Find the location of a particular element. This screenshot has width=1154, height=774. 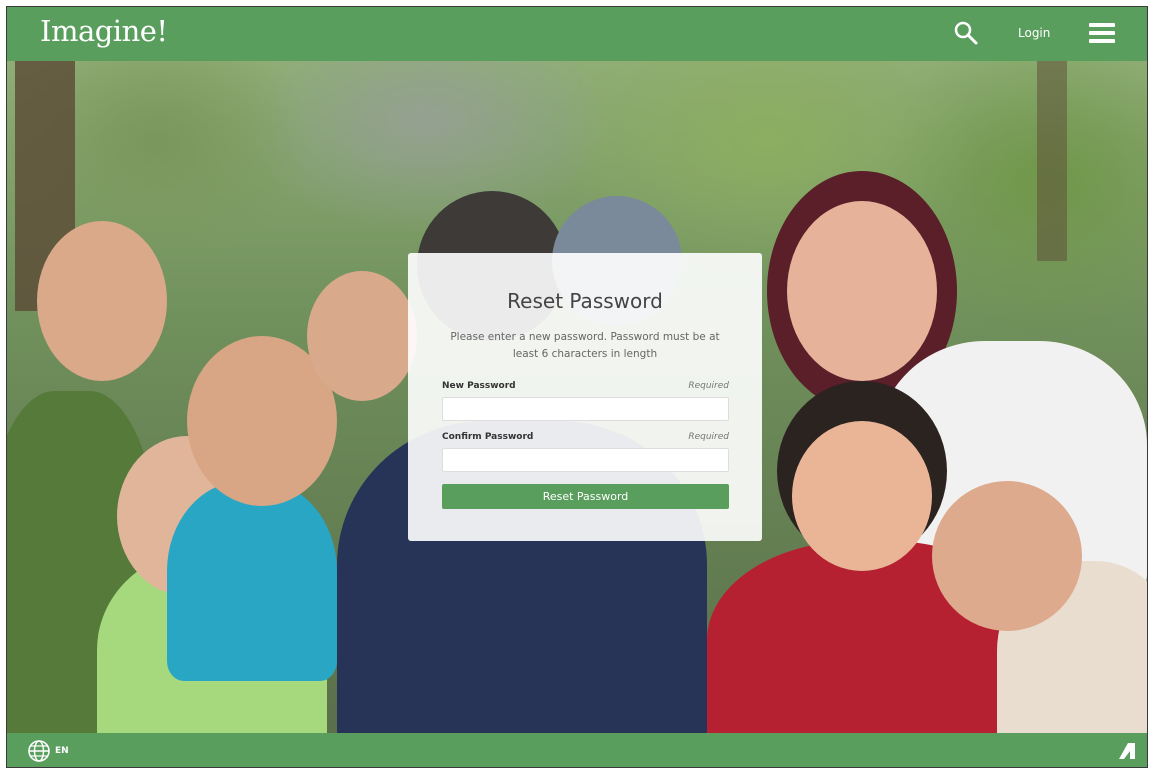

search-icon is located at coordinates (966, 33).